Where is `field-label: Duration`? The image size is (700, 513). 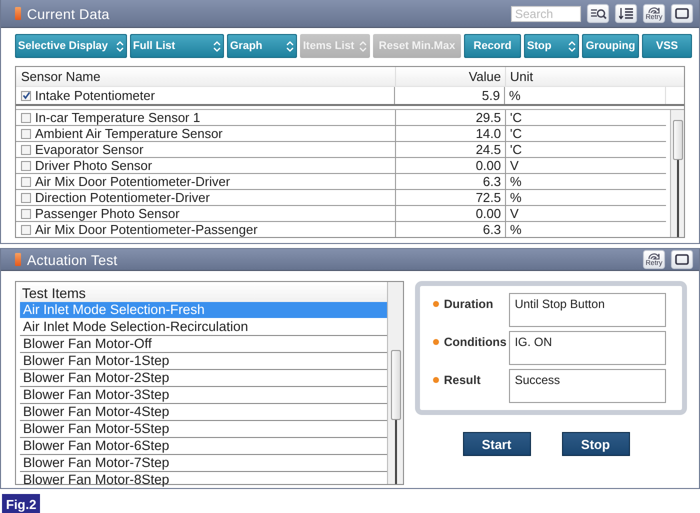
field-label: Duration is located at coordinates (469, 304).